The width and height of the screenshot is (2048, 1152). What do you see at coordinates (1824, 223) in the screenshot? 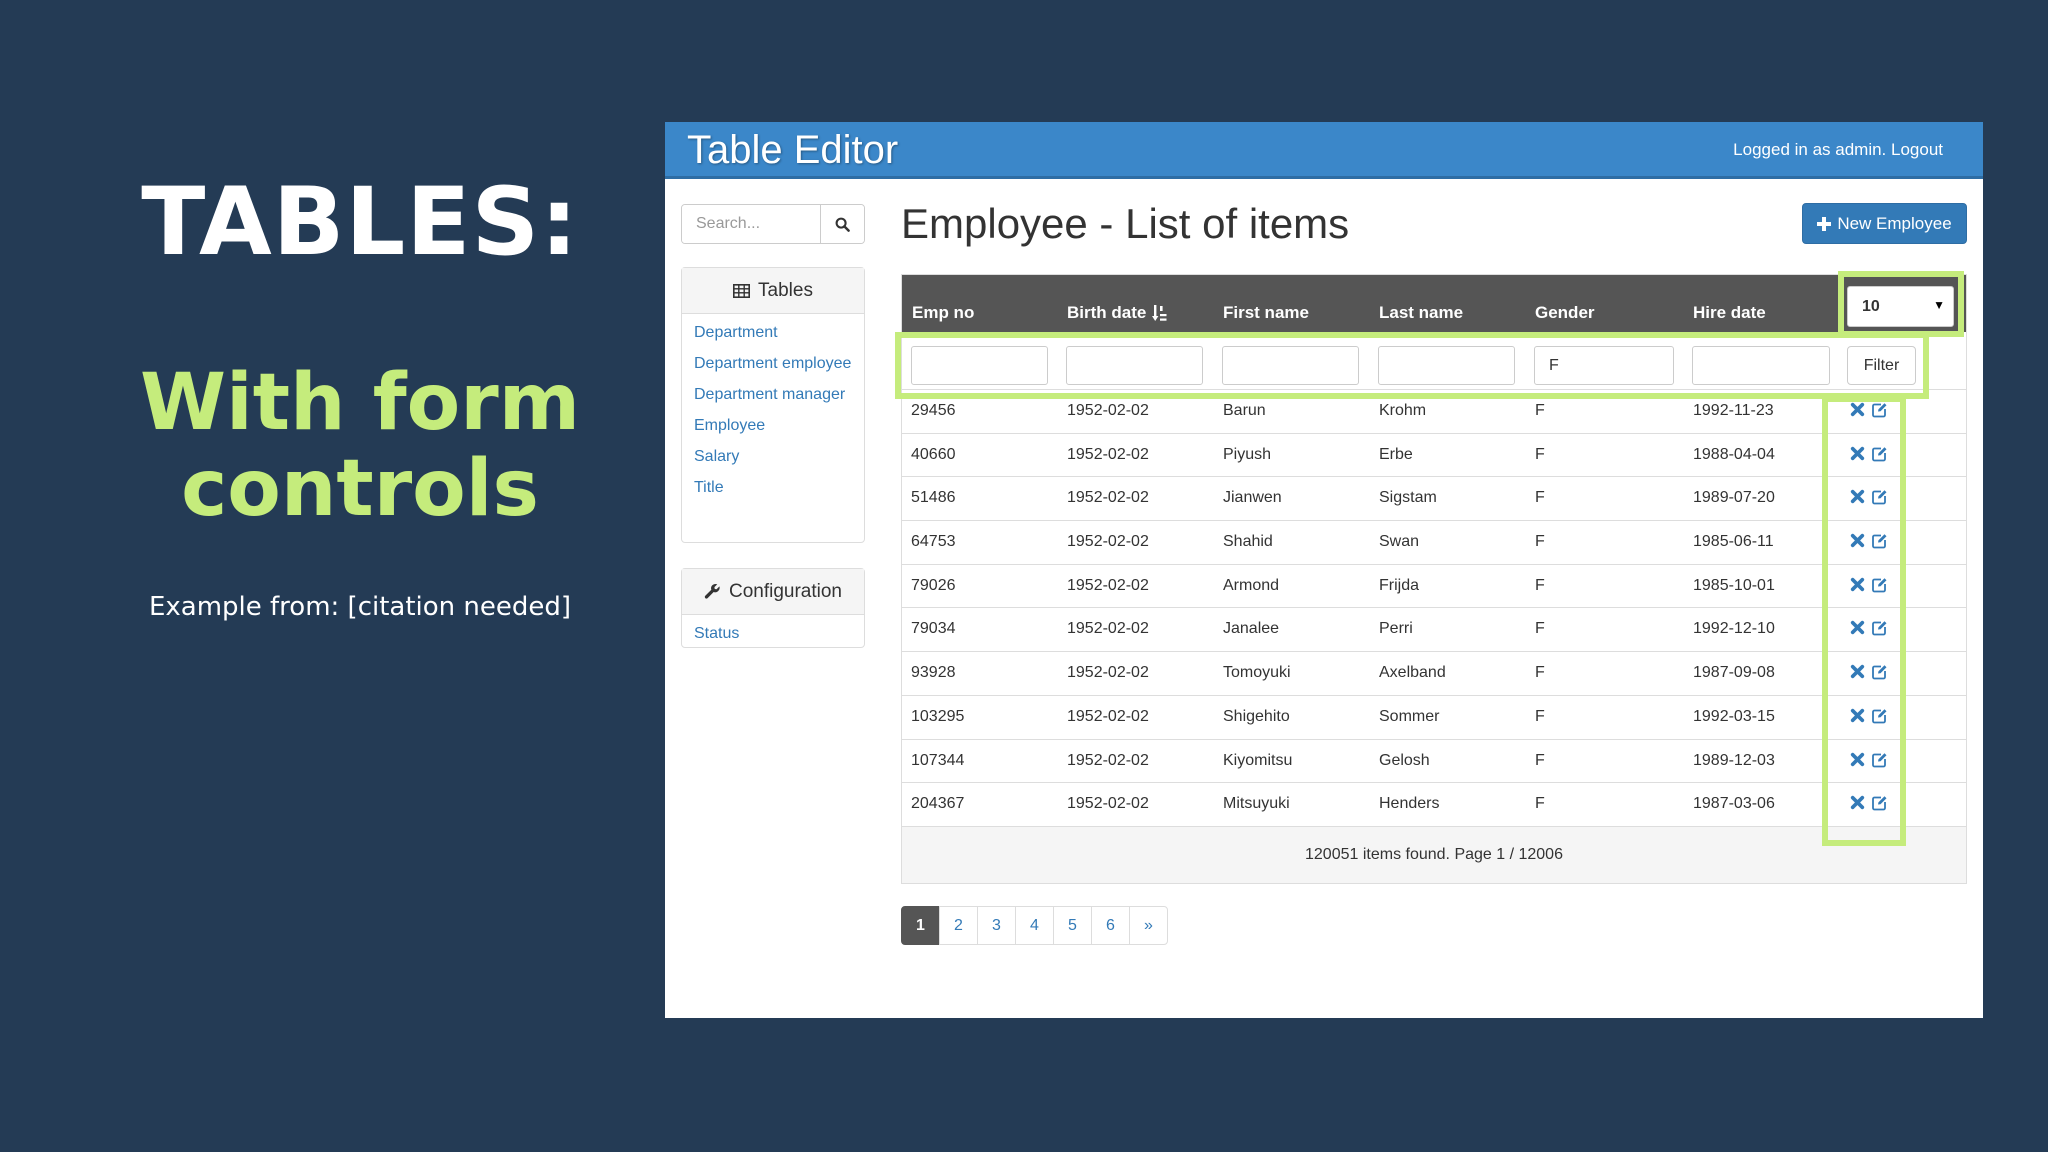
I see `plus-icon` at bounding box center [1824, 223].